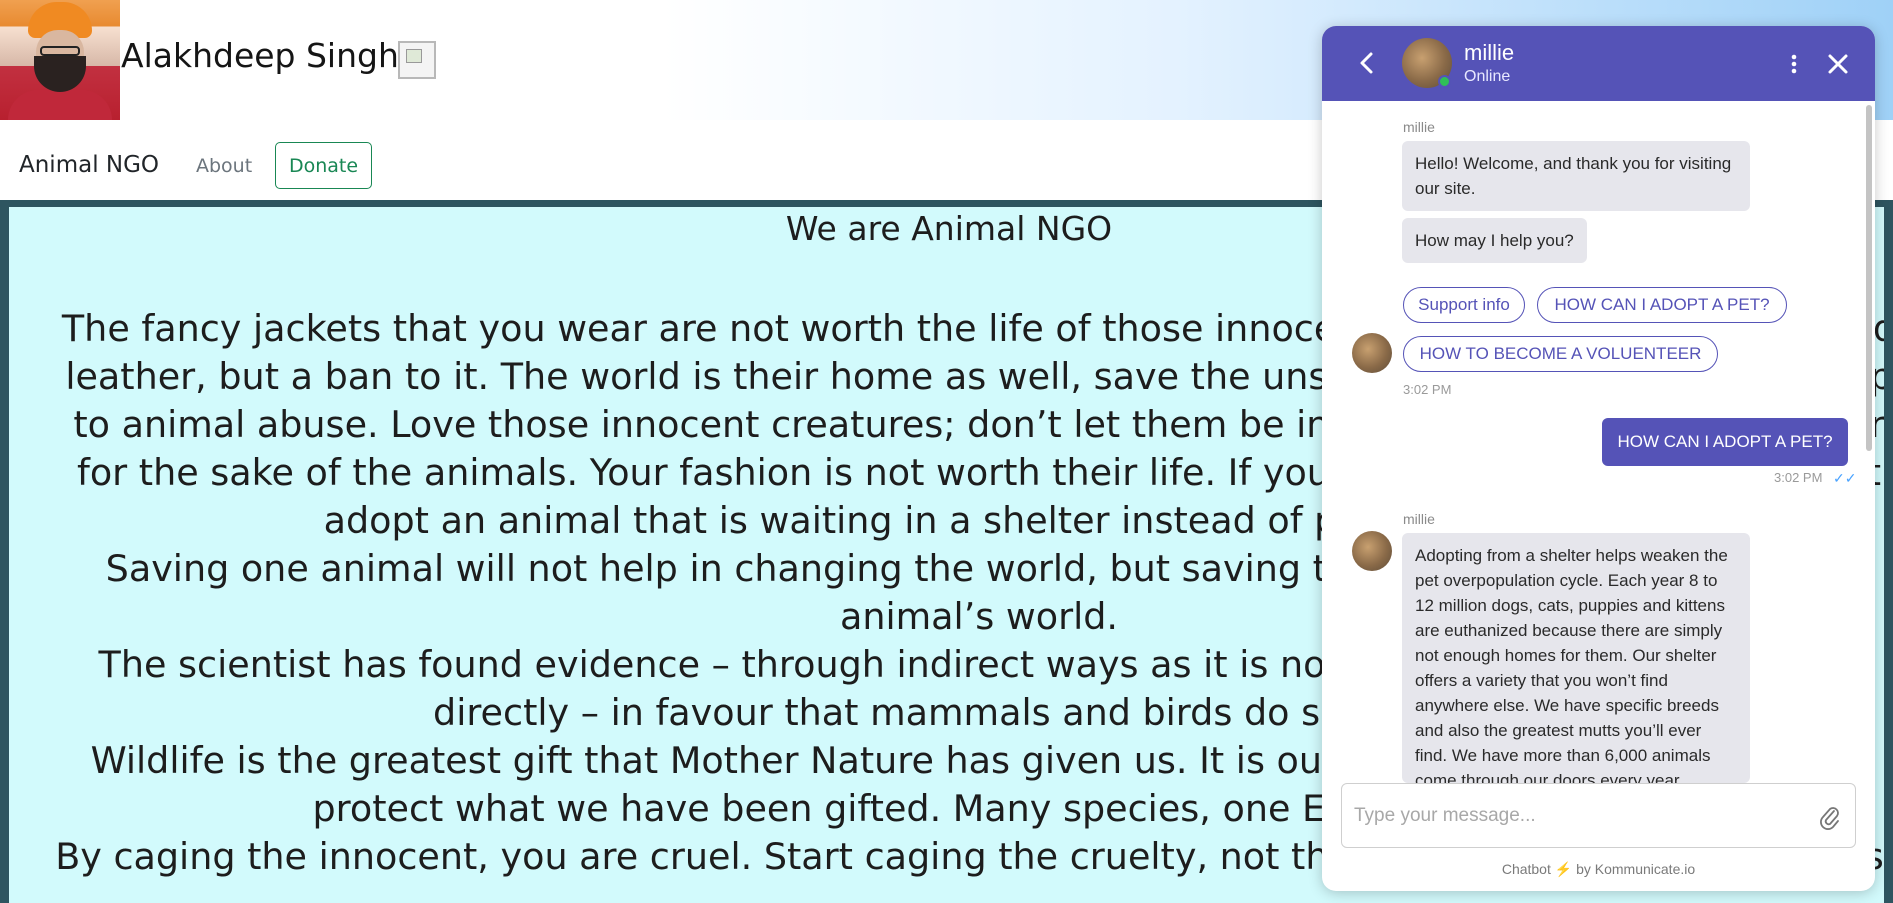 The height and width of the screenshot is (903, 1893). I want to click on message-input, so click(1579, 816).